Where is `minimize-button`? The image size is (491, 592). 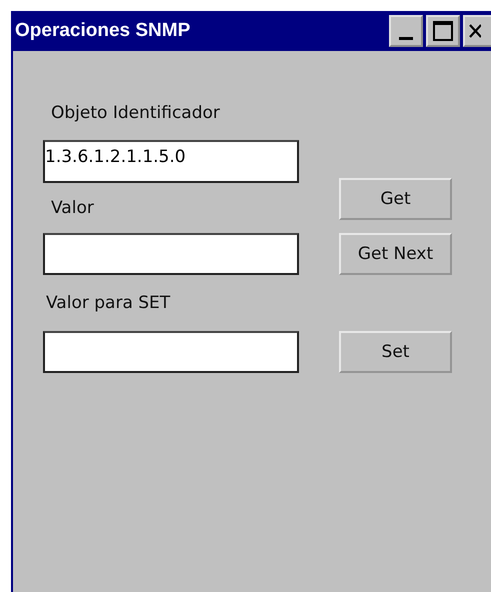 minimize-button is located at coordinates (406, 31).